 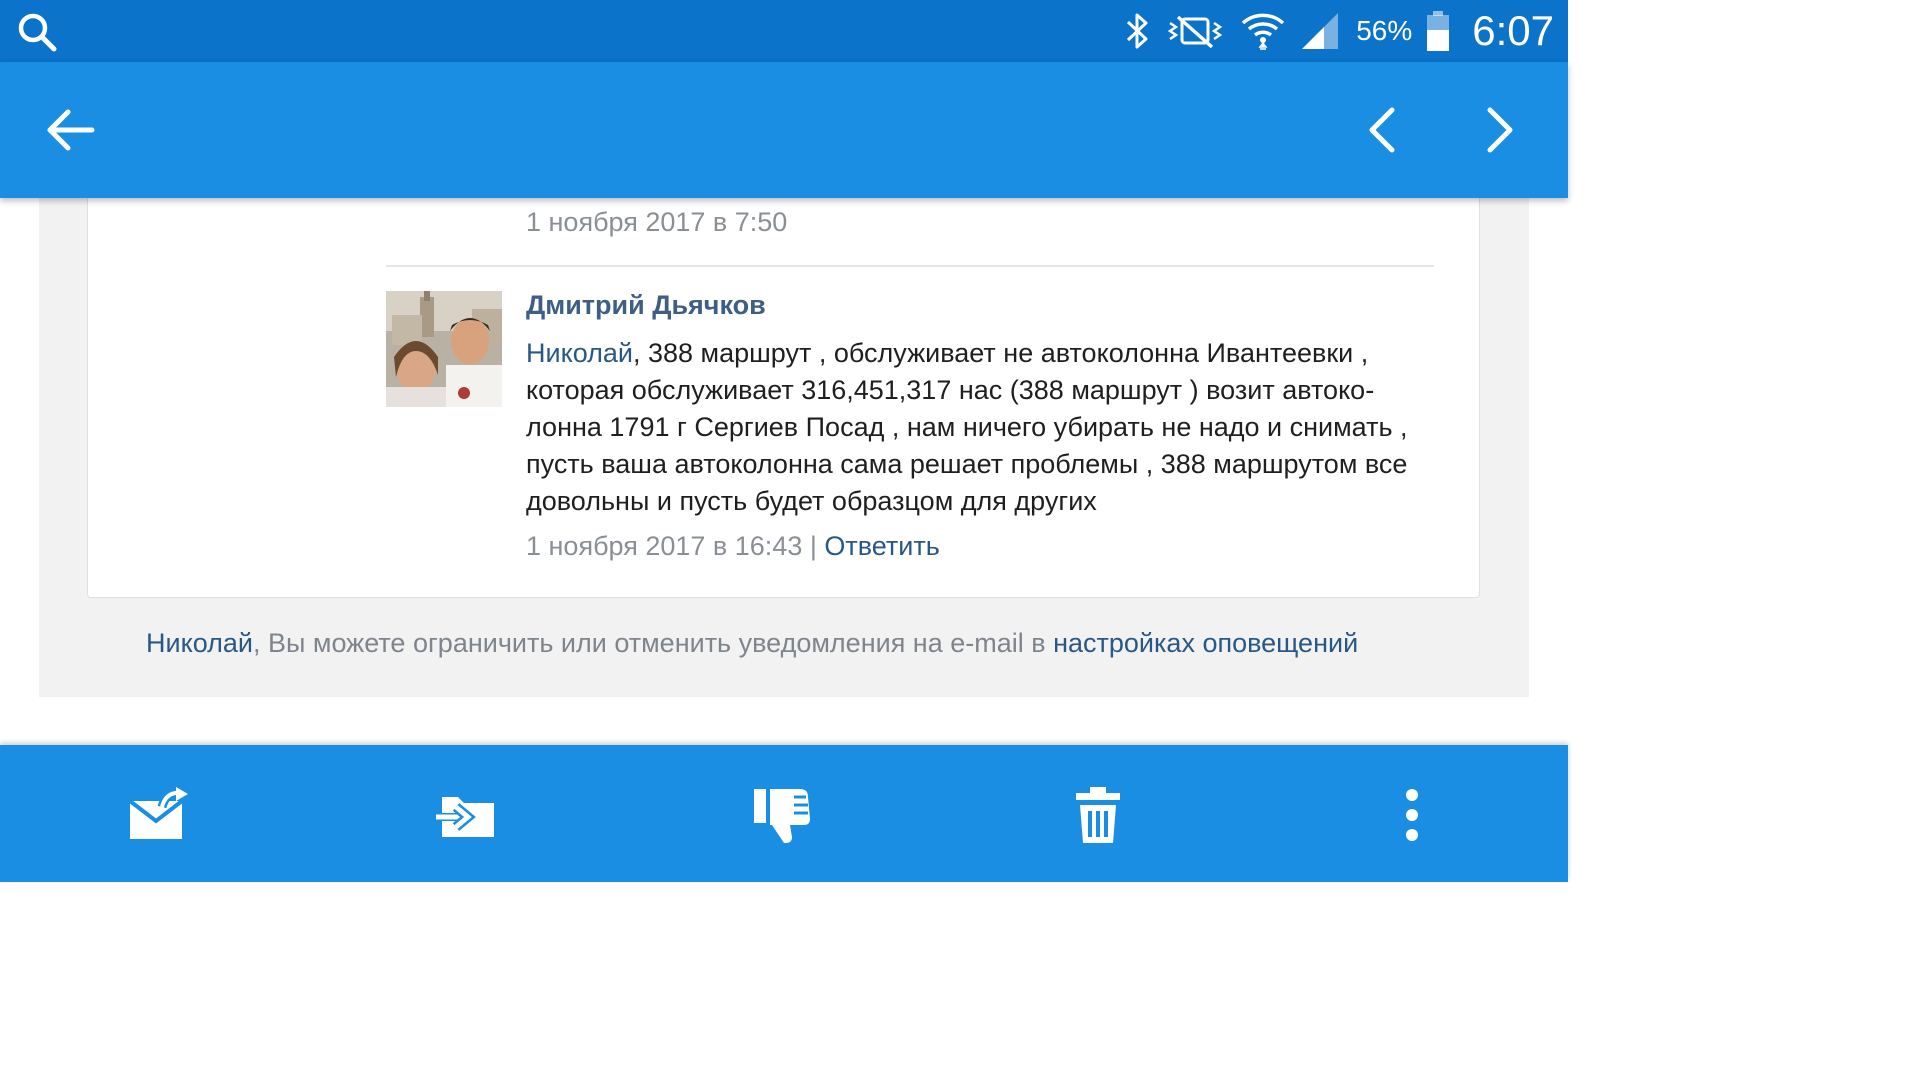 What do you see at coordinates (1205, 643) in the screenshot?
I see `notification-settings-link: настройках оповещений` at bounding box center [1205, 643].